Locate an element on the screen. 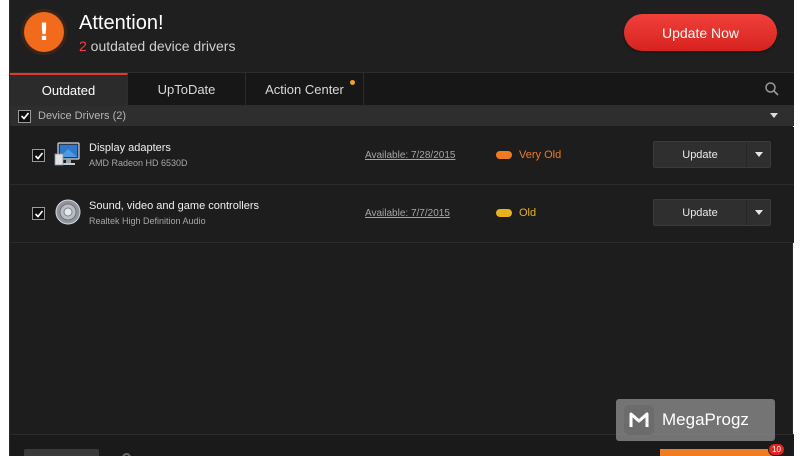  available-date-link: Available: 7/7/2015 is located at coordinates (407, 213).